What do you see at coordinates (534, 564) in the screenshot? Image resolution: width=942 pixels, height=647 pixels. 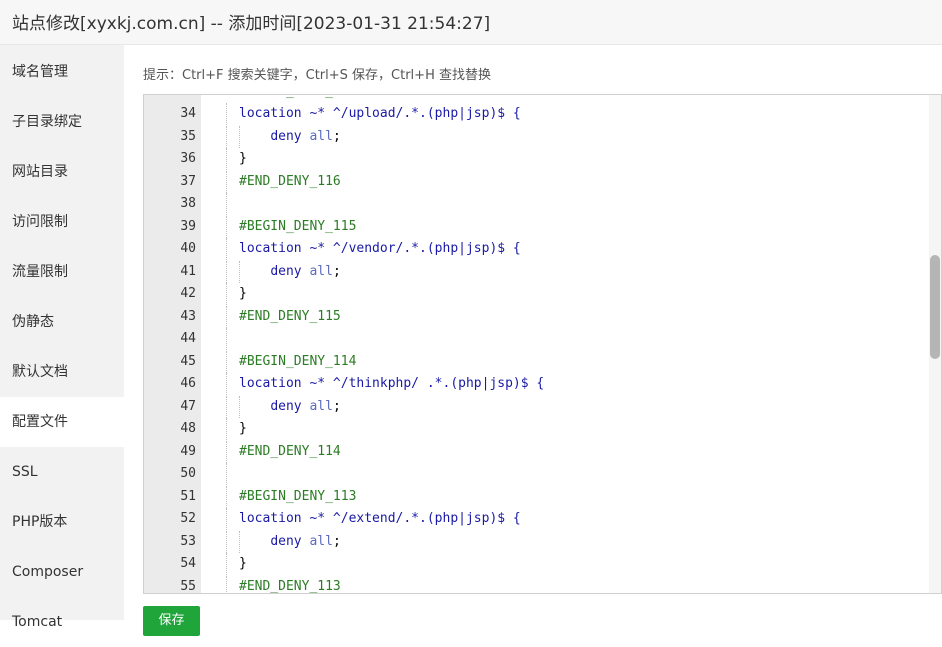 I see `code-line: 54}` at bounding box center [534, 564].